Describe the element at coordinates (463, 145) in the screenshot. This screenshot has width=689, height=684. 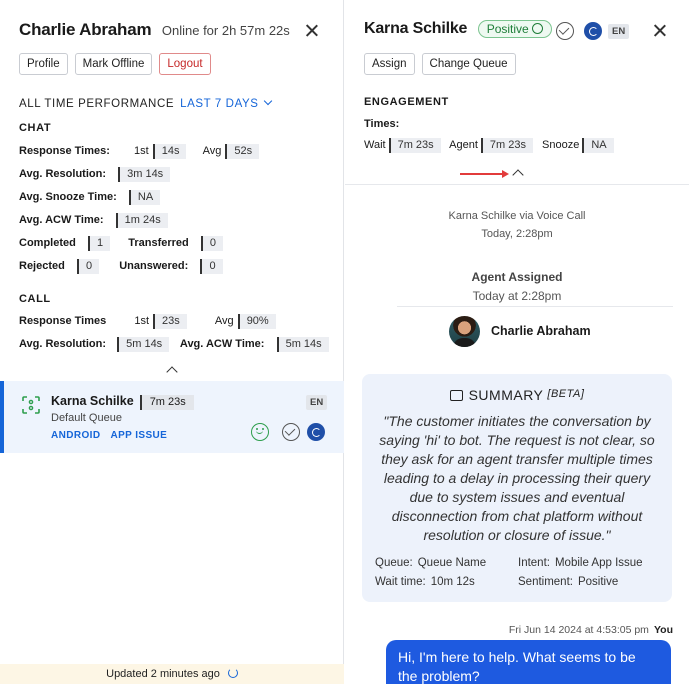
I see `agent-time-label: Agent` at that location.